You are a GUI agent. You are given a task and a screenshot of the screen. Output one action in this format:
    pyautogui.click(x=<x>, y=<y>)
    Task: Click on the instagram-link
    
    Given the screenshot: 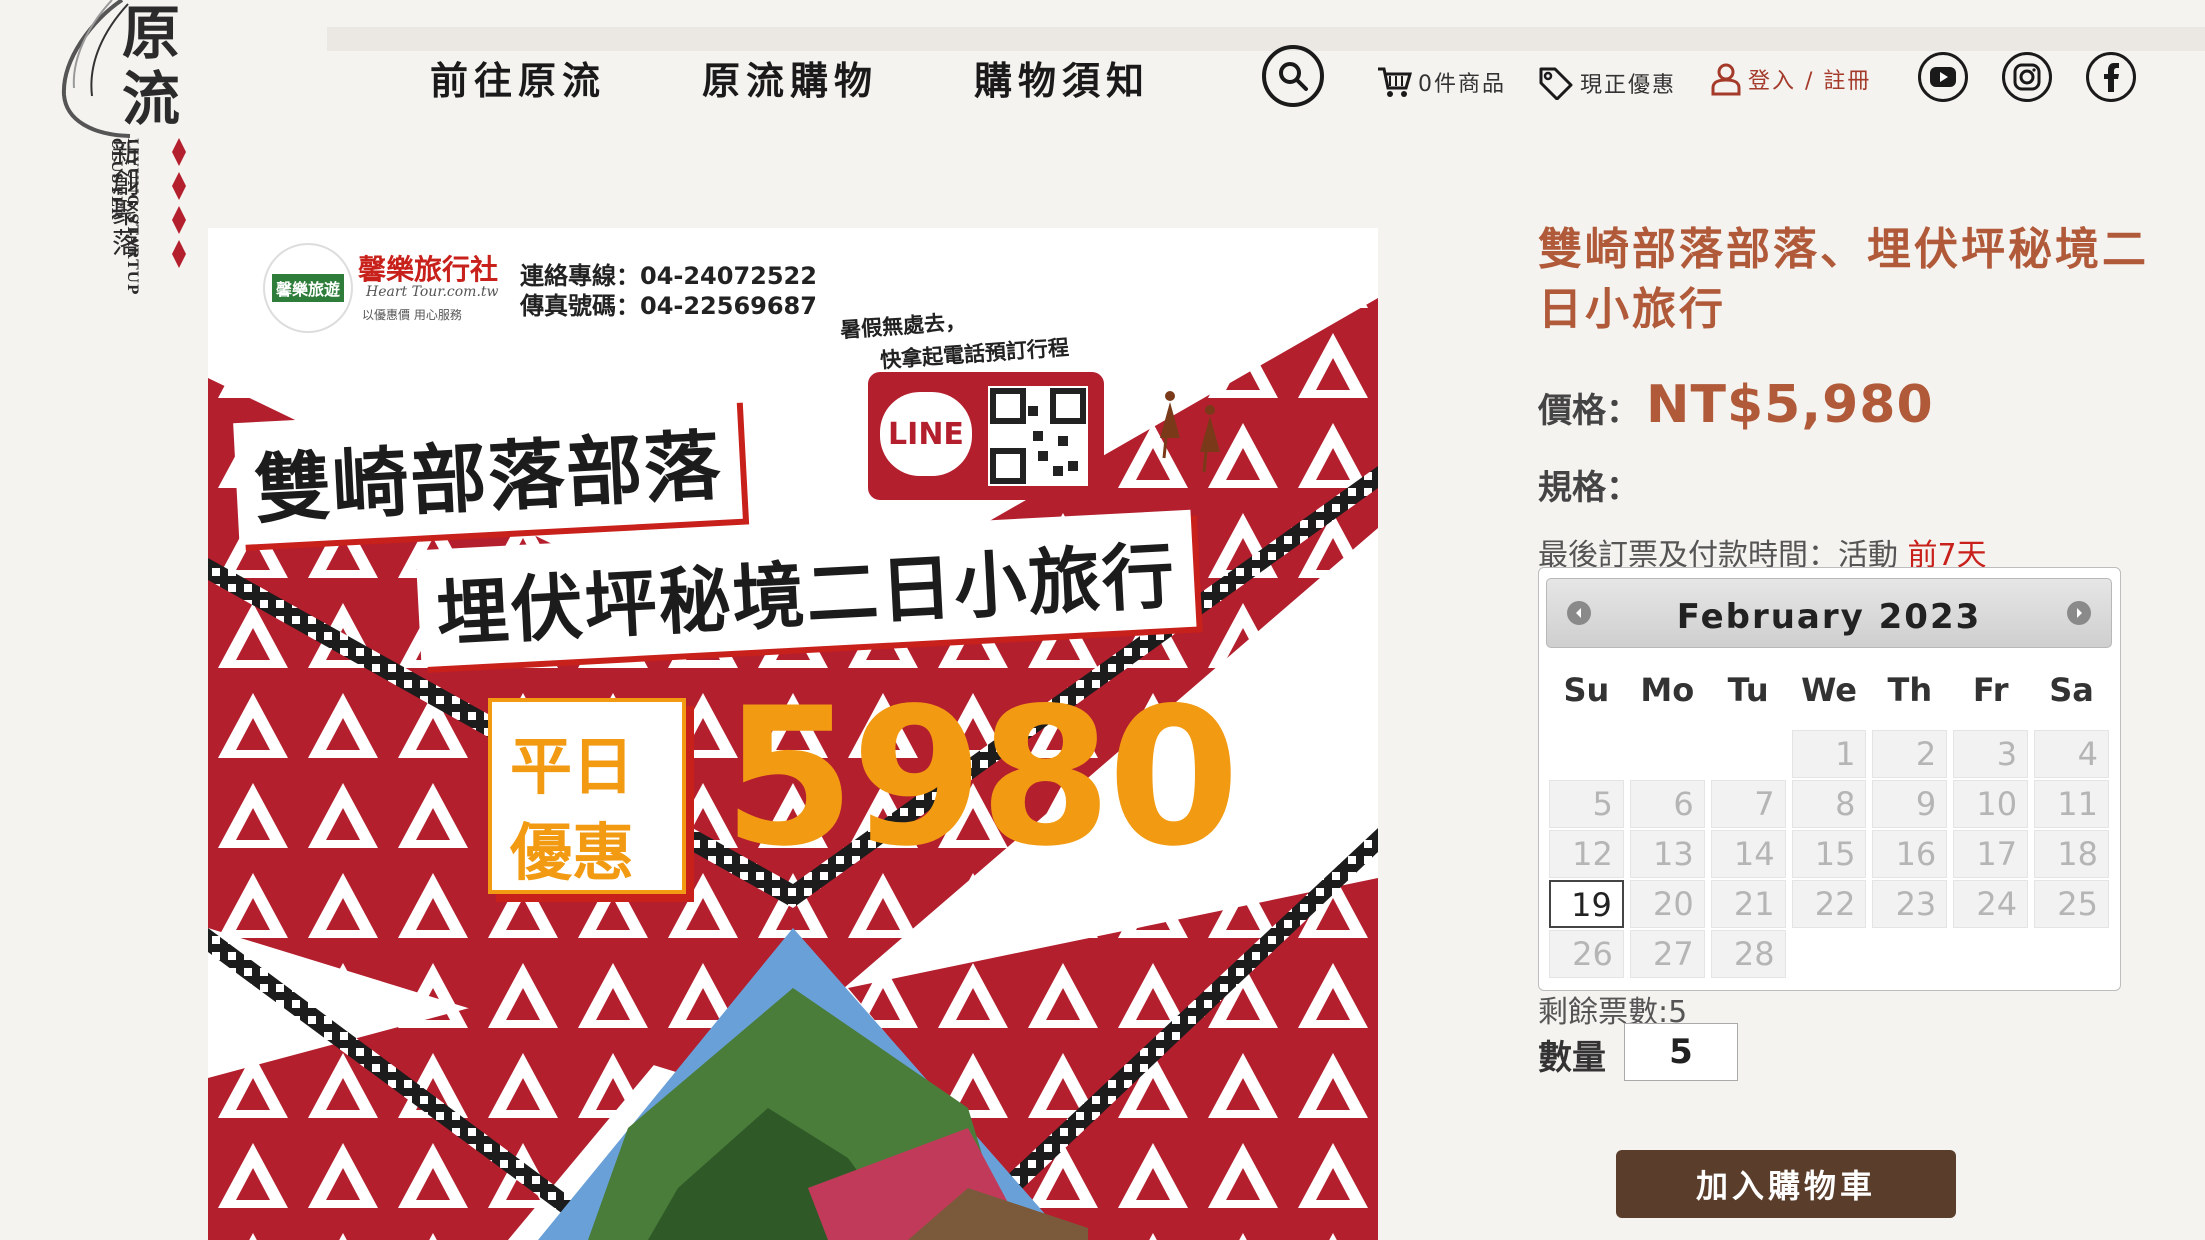 What is the action you would take?
    pyautogui.click(x=2027, y=77)
    